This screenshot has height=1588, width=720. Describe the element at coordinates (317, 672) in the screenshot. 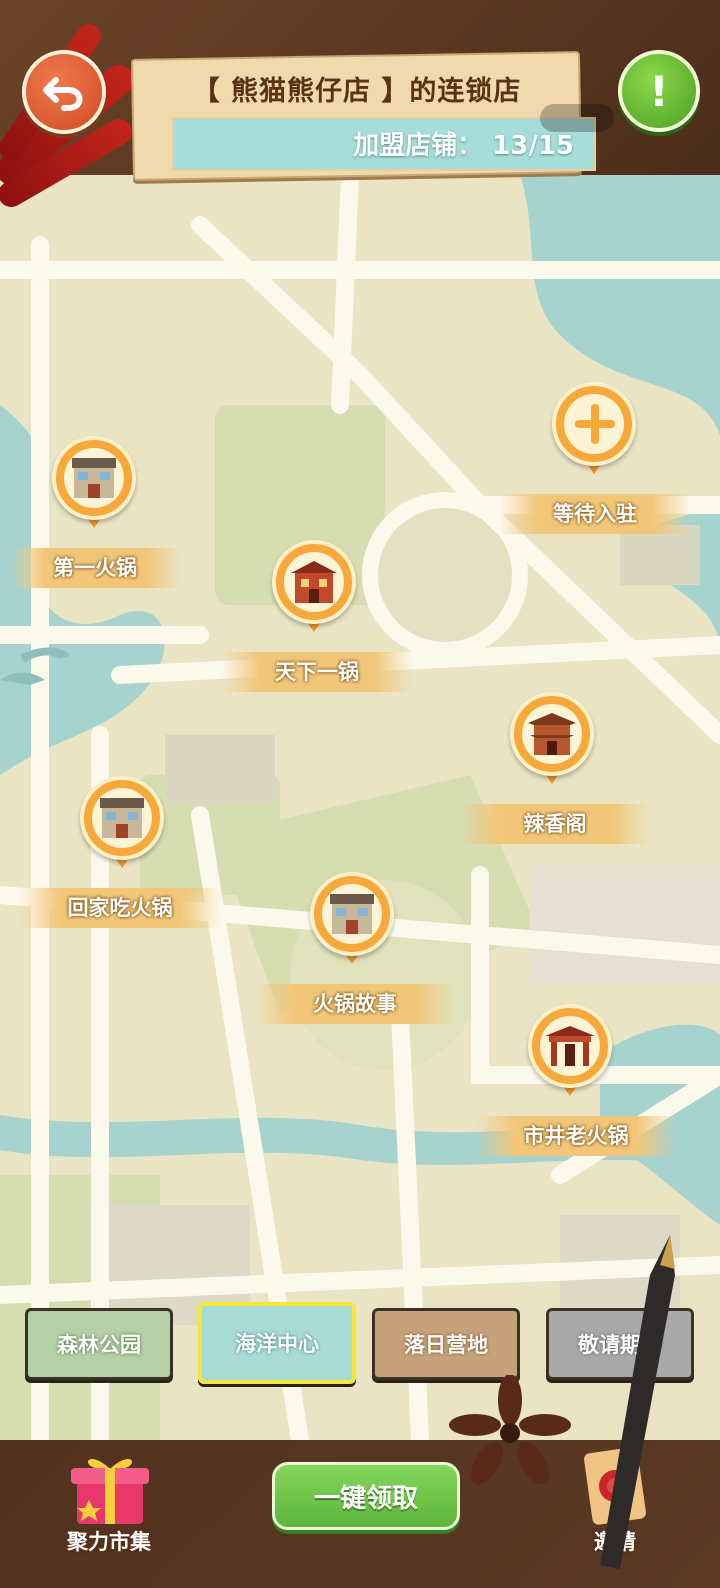

I see `store-label: 天下一锅` at that location.